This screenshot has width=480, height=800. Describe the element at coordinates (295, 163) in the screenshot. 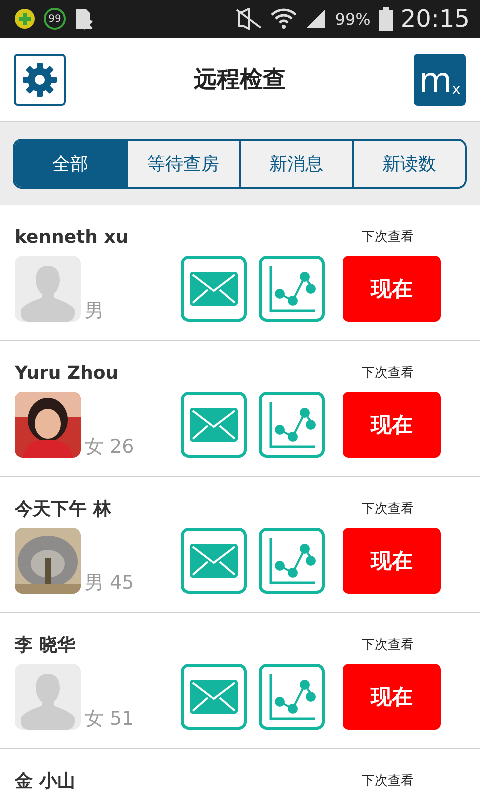

I see `filter-tab: 新消息` at that location.